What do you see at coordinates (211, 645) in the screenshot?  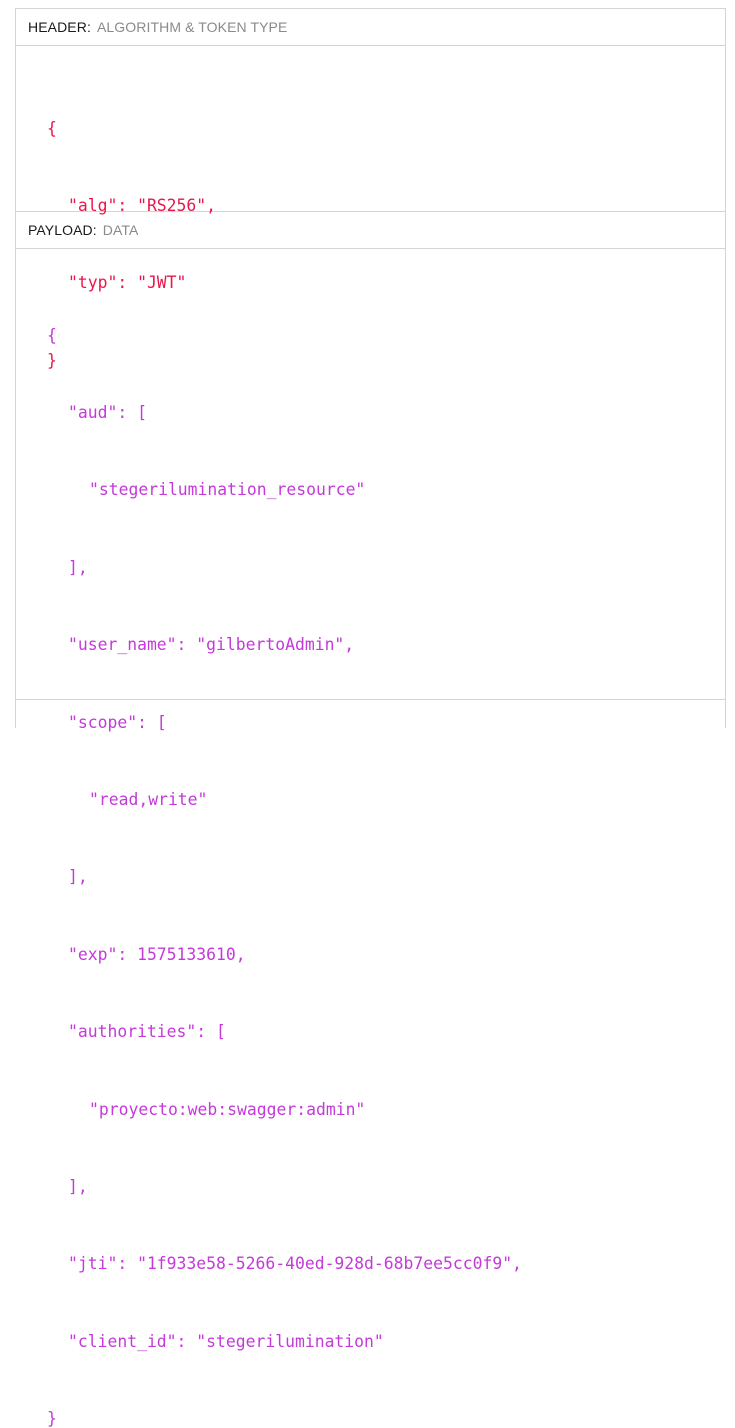 I see `code-line: "user_name": "gilbertoAdmin",` at bounding box center [211, 645].